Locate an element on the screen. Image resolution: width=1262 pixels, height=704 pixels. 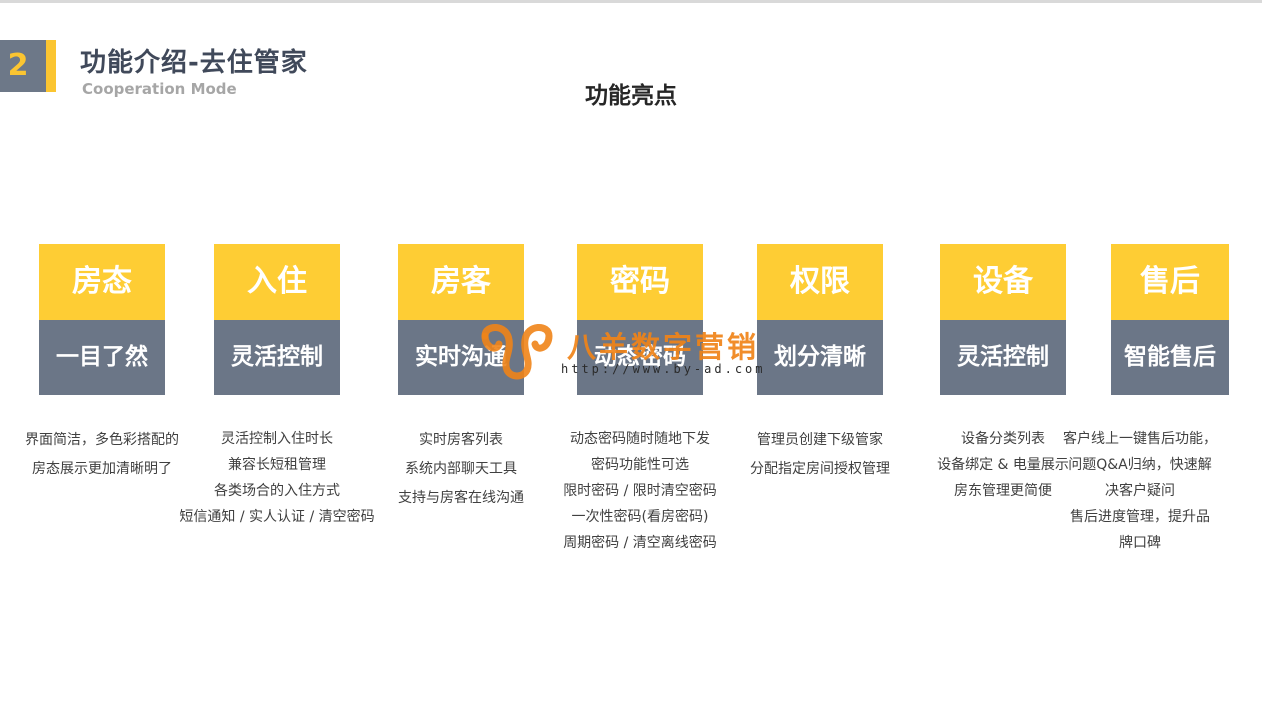
feature-title: 权限 is located at coordinates (820, 282).